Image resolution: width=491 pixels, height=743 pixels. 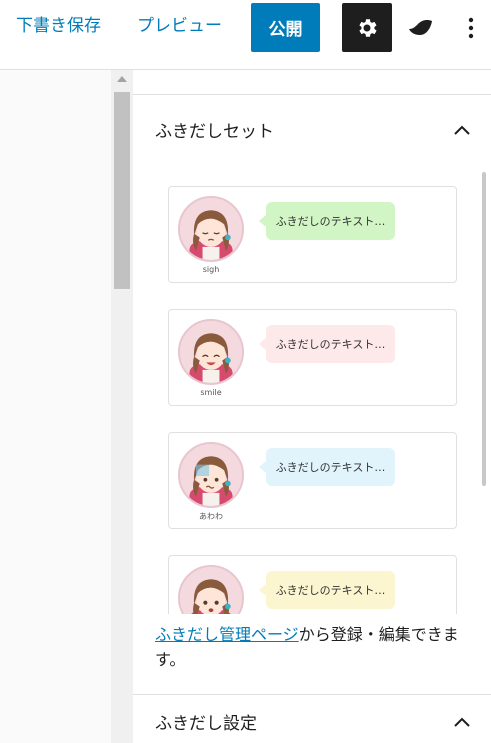 What do you see at coordinates (211, 392) in the screenshot?
I see `avatar-label: smile` at bounding box center [211, 392].